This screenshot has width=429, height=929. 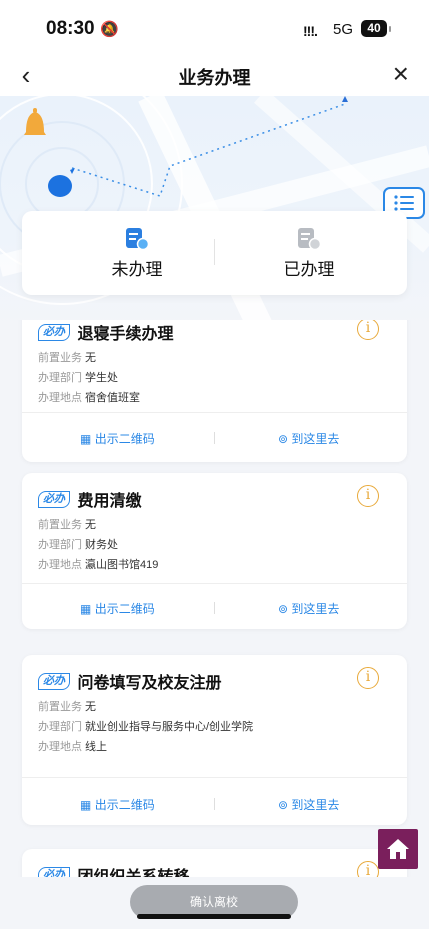 I want to click on tab-divider, so click(x=214, y=252).